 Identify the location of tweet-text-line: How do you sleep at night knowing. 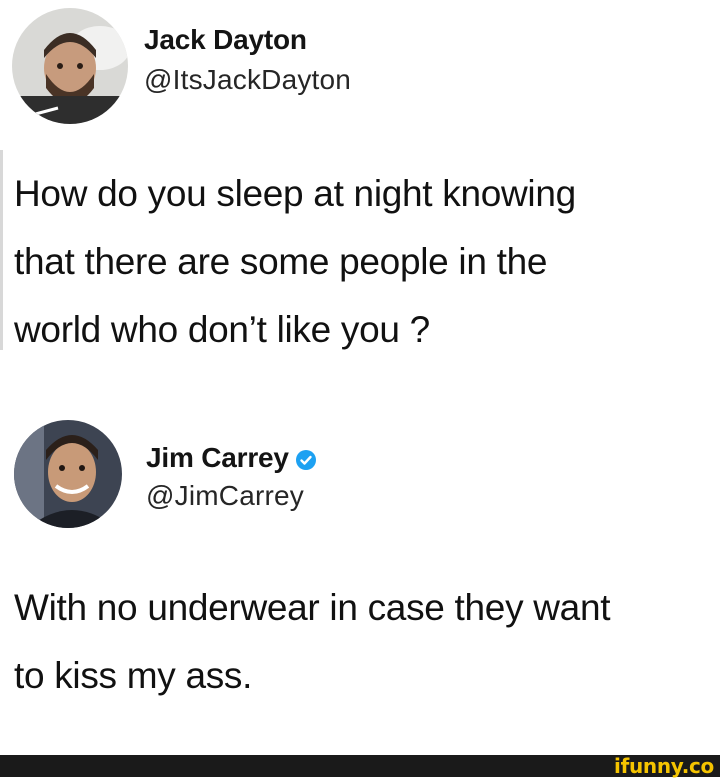
(295, 193).